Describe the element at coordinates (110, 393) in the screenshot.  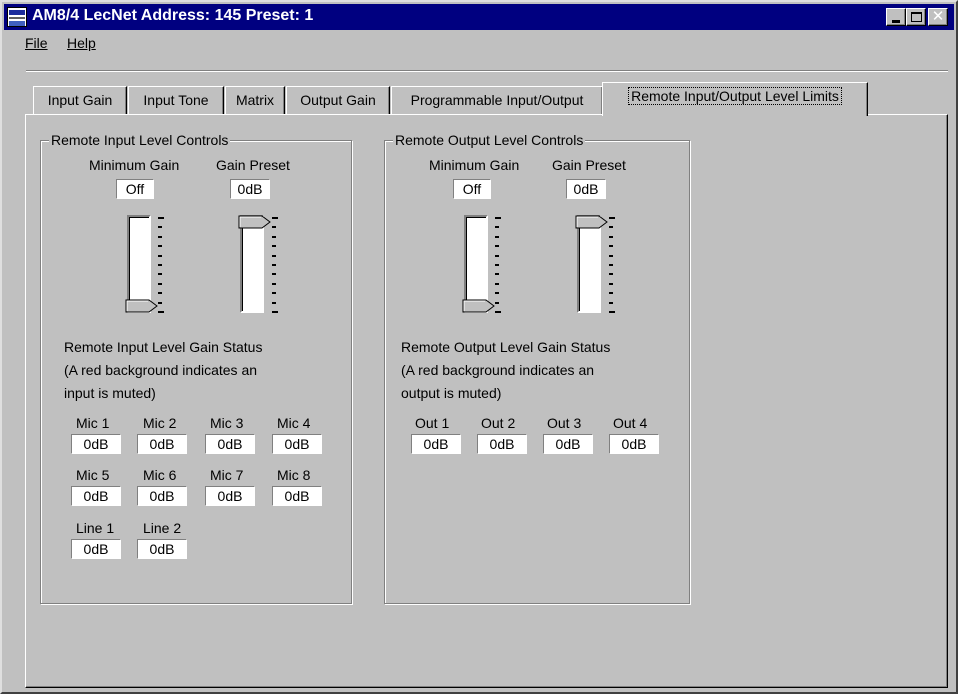
I see `input-status-note-2: input is muted)` at that location.